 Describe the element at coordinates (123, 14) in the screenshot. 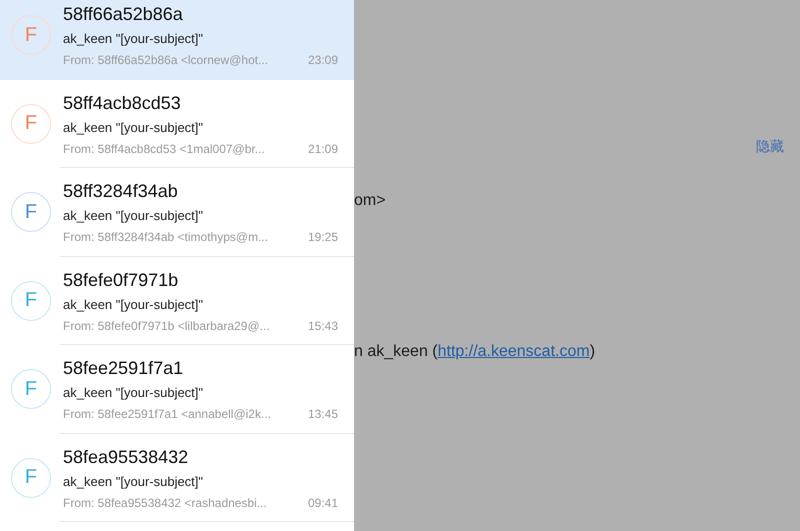

I see `message-title: 58ff66a52b86a` at that location.